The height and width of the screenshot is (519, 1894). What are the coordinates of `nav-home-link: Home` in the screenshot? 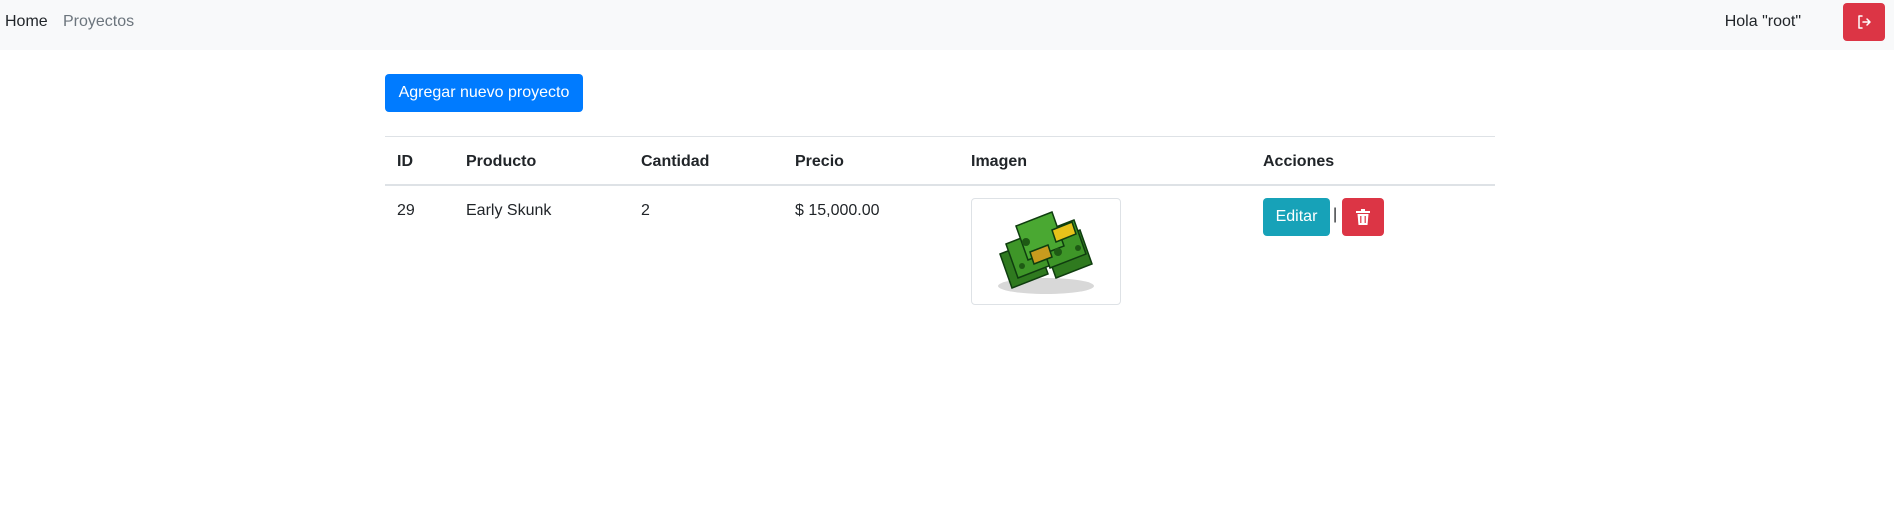 It's located at (26, 22).